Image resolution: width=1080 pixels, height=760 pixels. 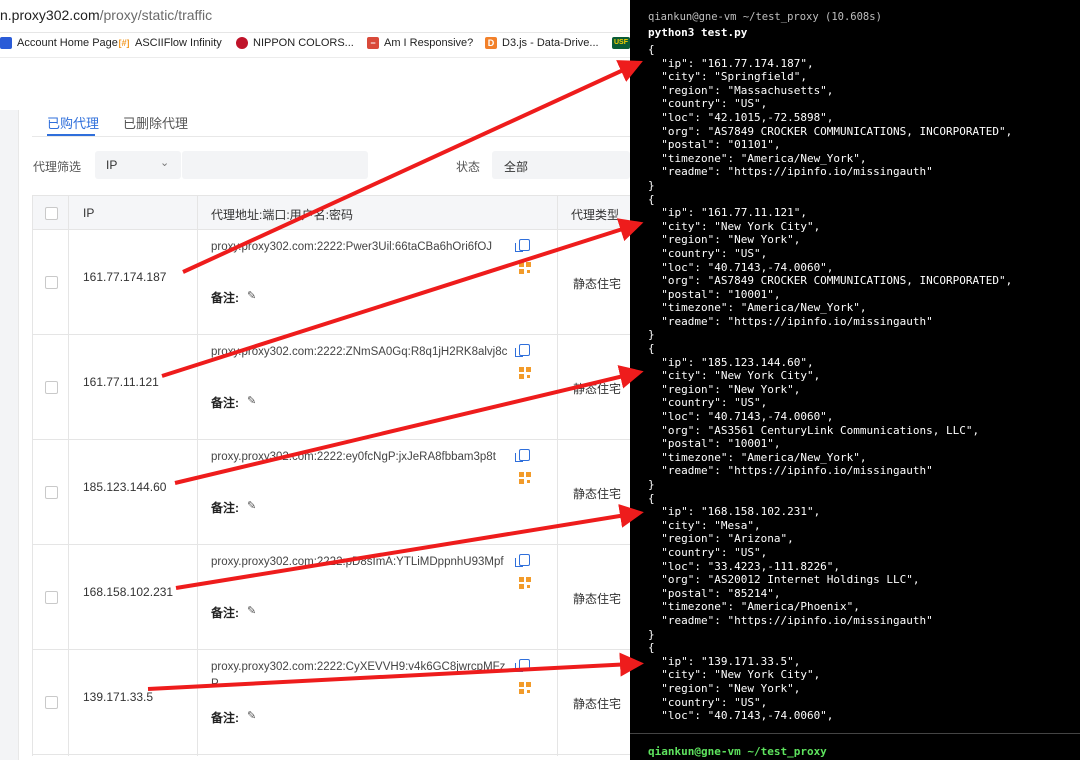 I want to click on filter-label: 代理筛选, so click(x=57, y=167).